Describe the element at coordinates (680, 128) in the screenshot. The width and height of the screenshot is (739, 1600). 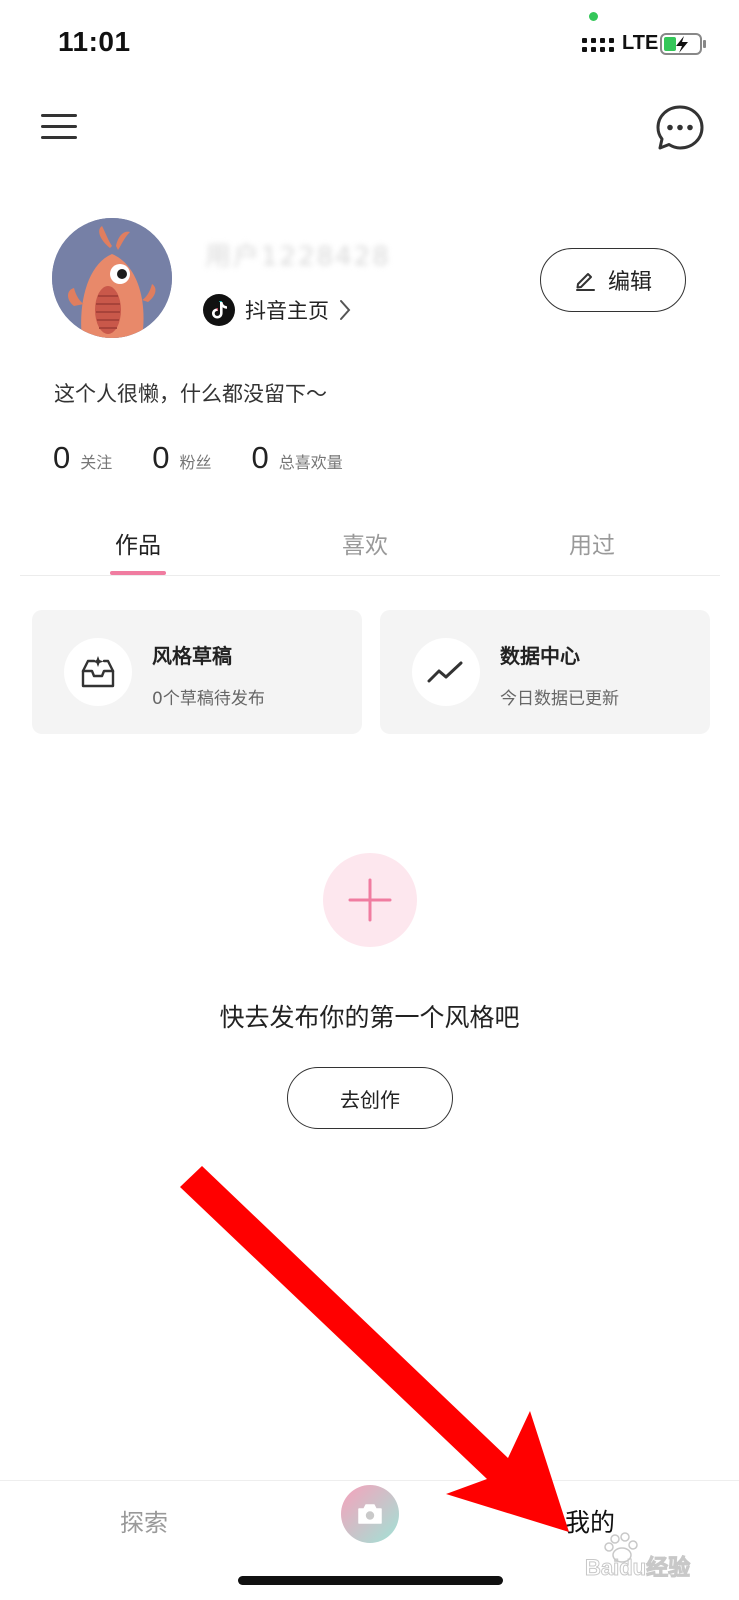
I see `message-icon` at that location.